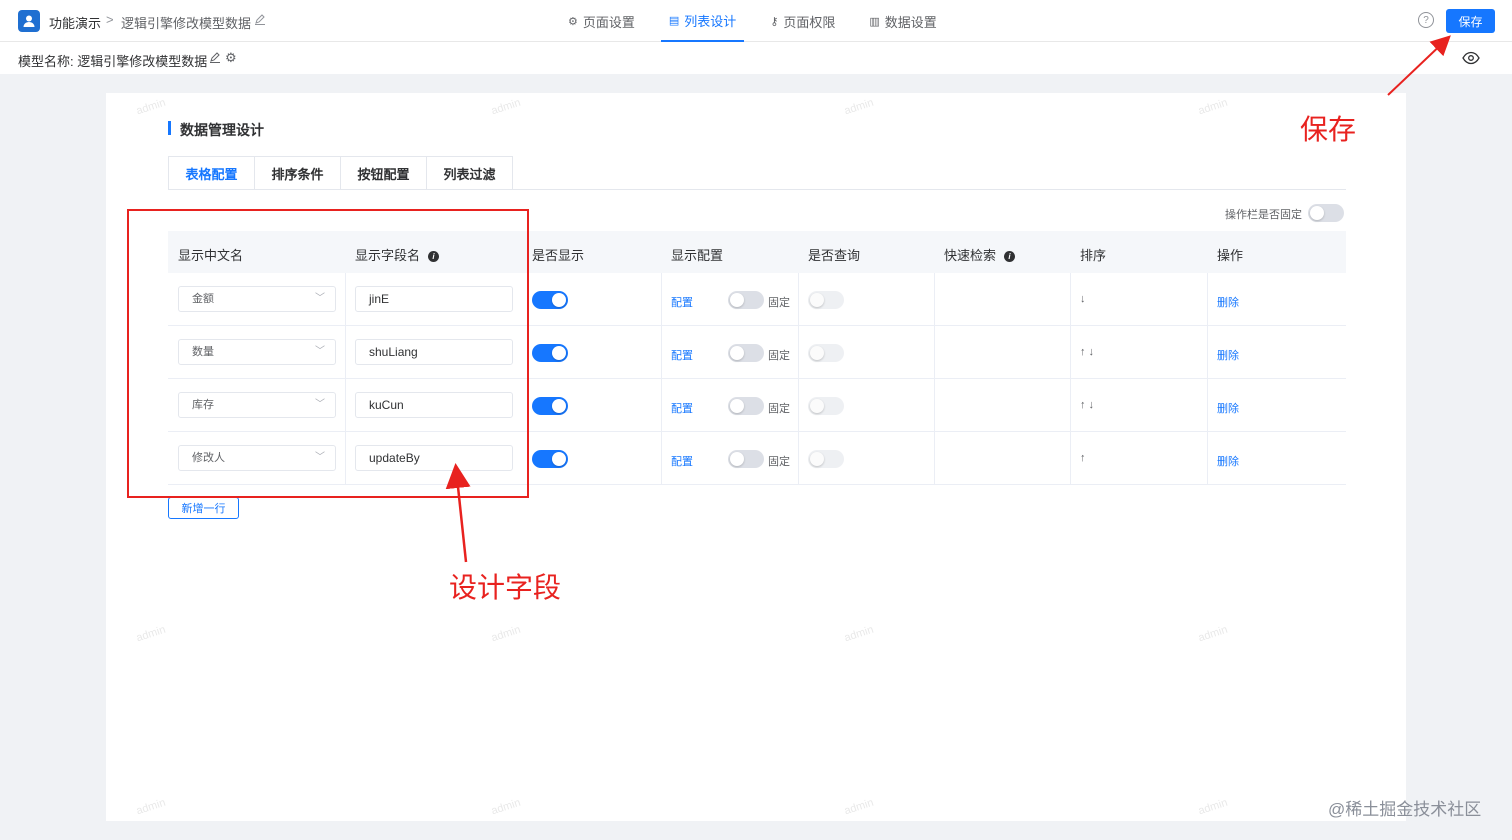 The height and width of the screenshot is (840, 1512). Describe the element at coordinates (458, 513) in the screenshot. I see `arrow-to-field-input` at that location.